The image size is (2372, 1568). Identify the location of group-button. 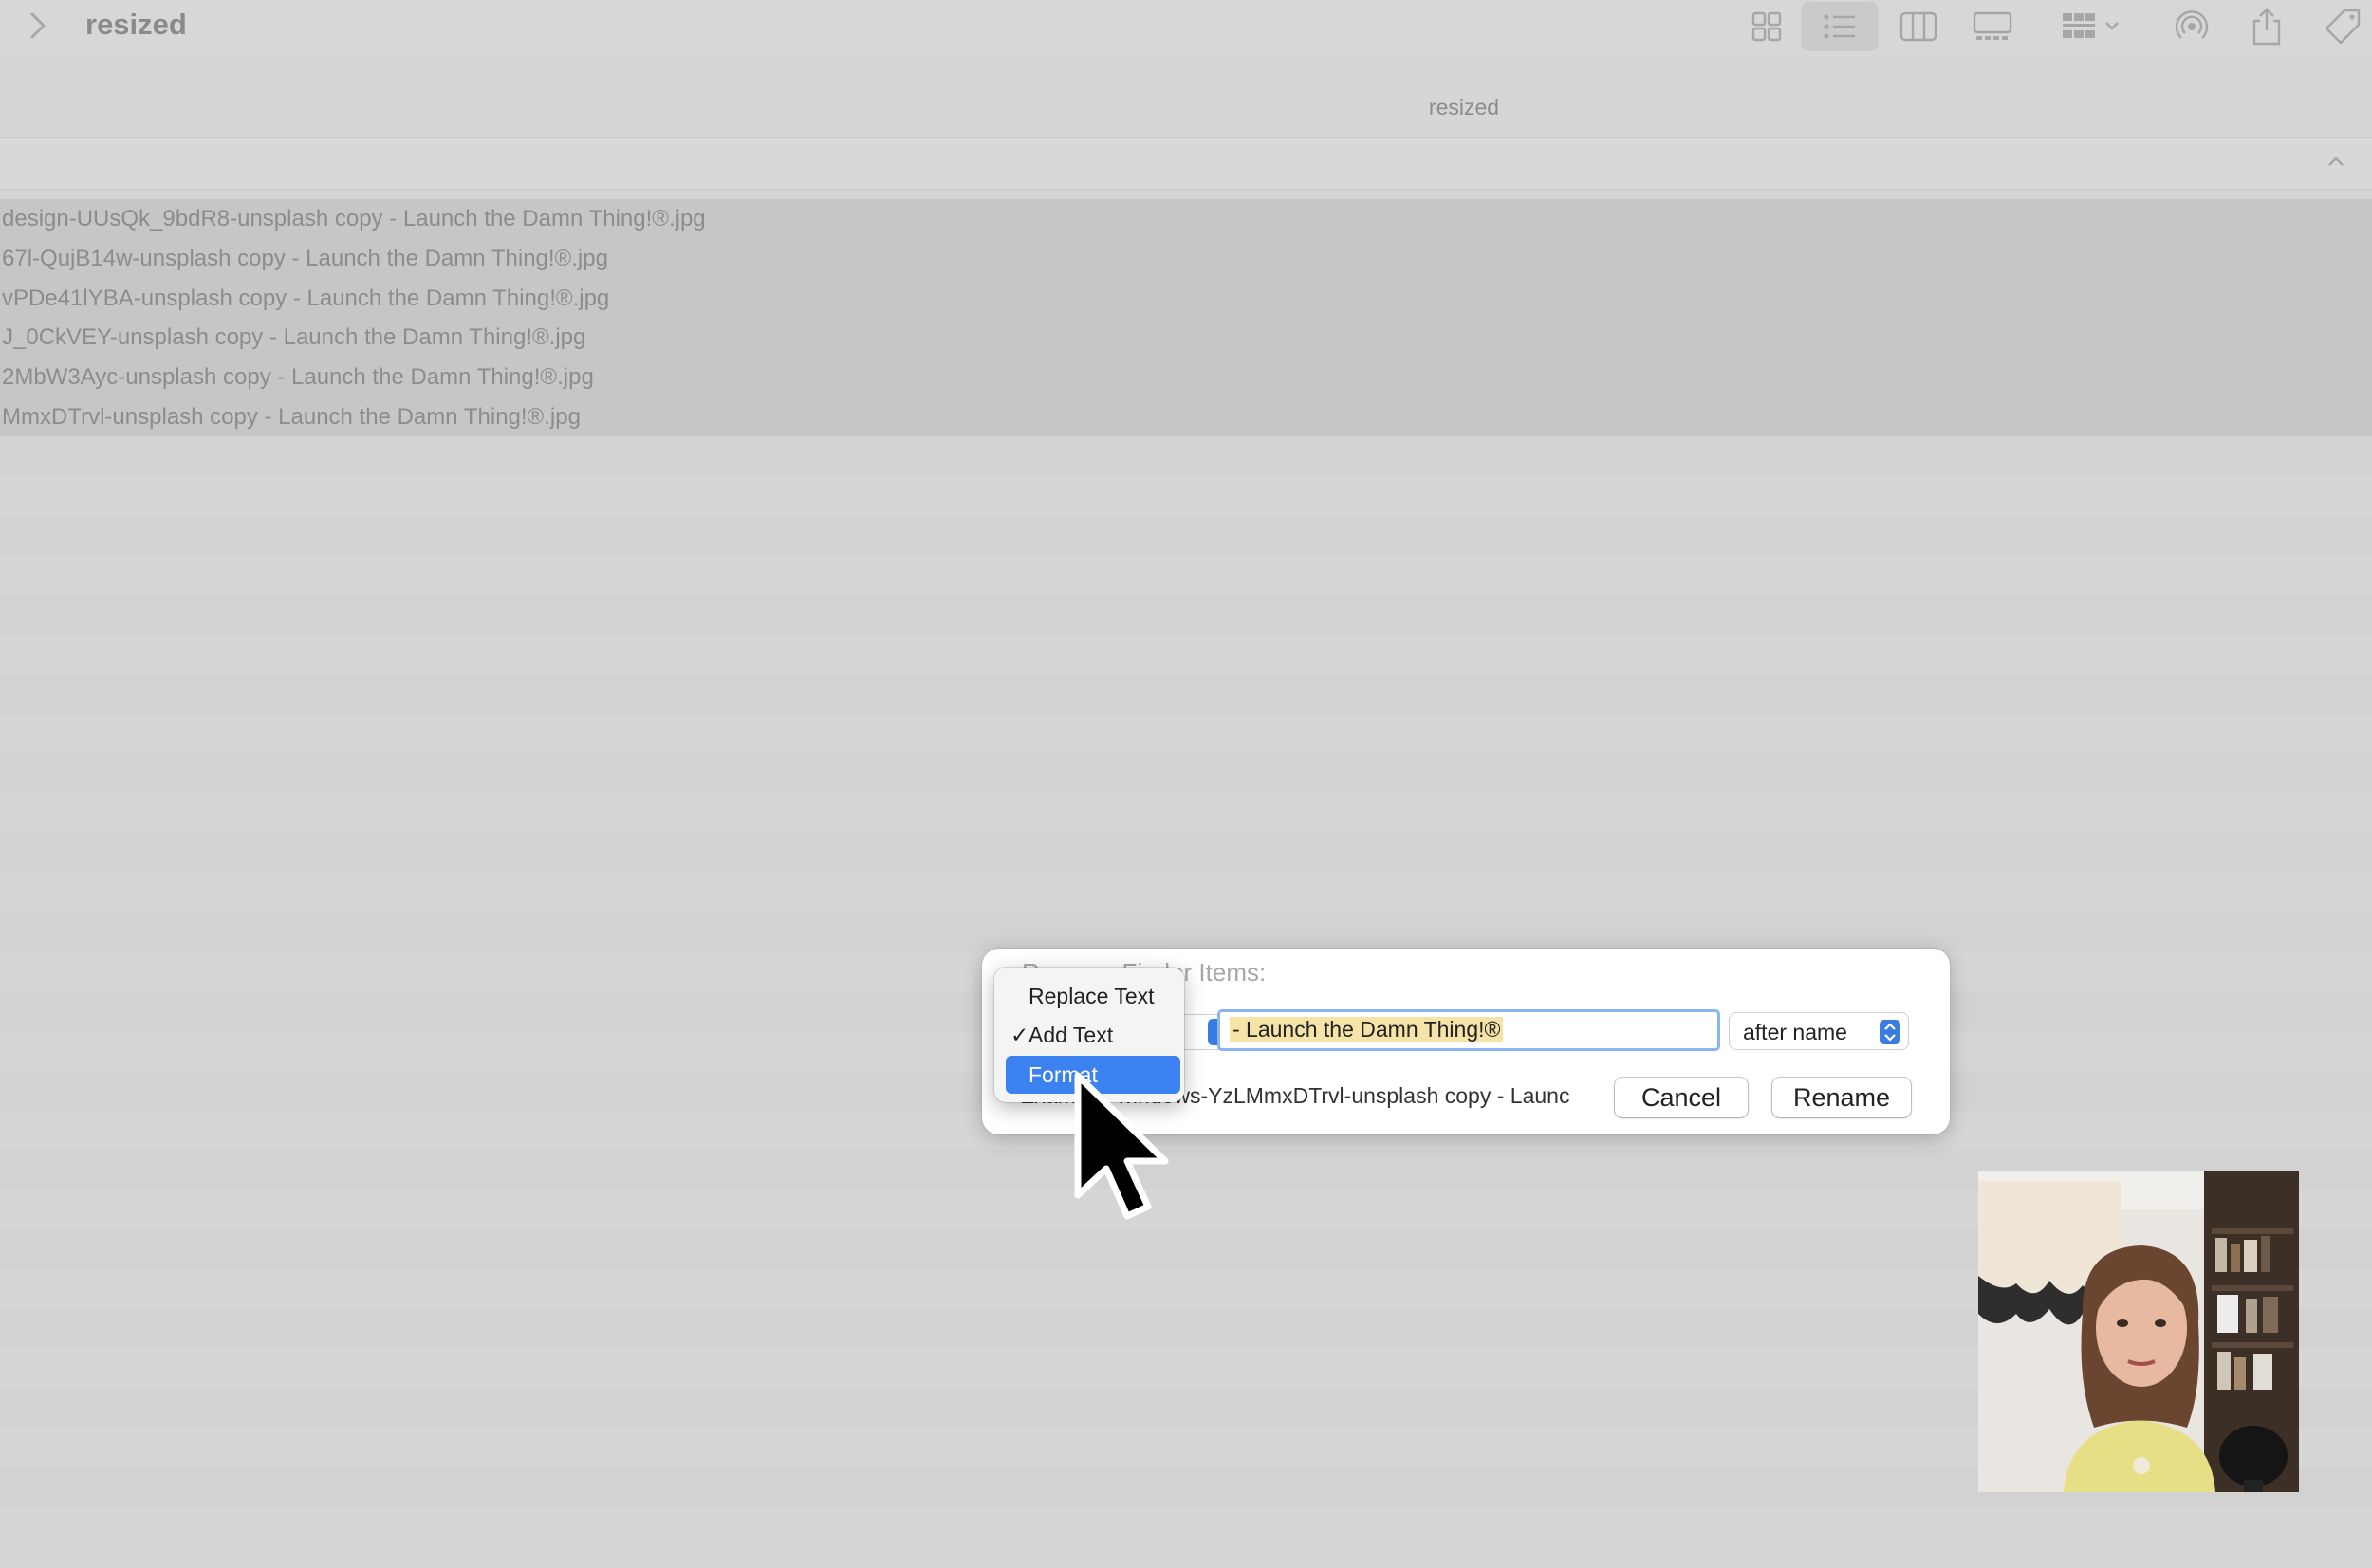
(2092, 27).